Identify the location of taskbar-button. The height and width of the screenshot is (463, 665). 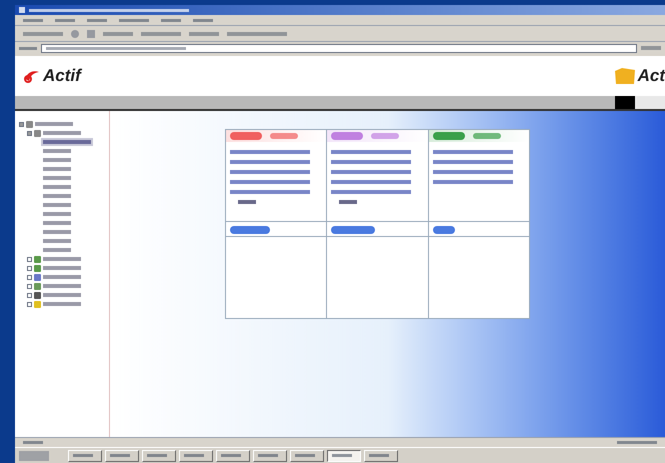
(344, 456).